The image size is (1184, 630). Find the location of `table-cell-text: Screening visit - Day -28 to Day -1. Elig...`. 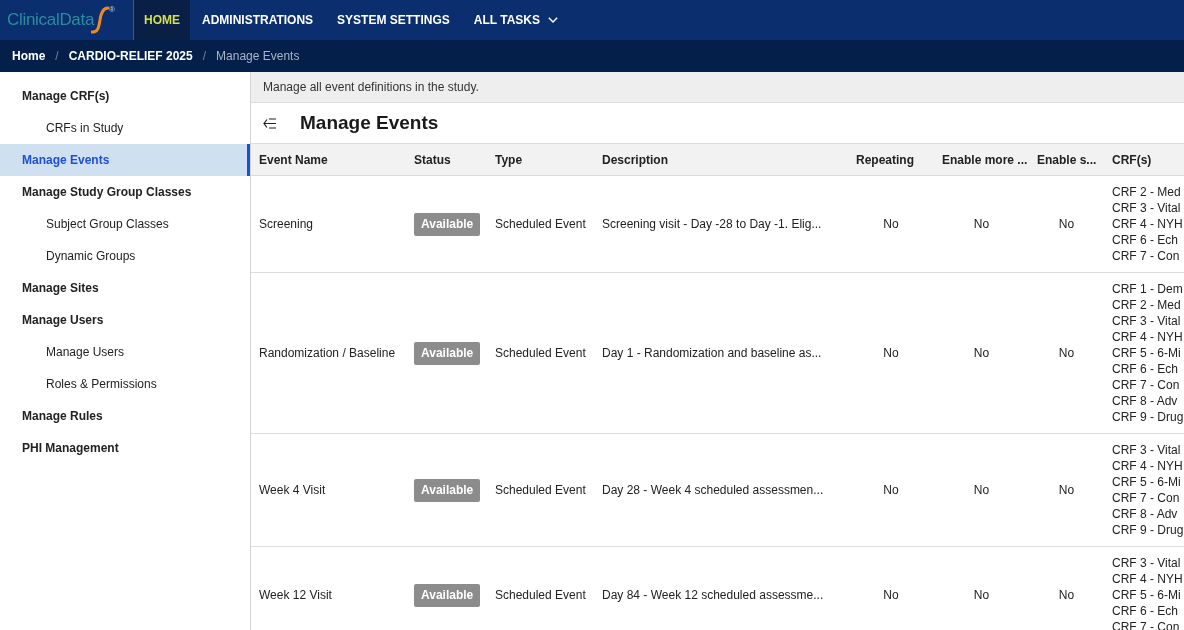

table-cell-text: Screening visit - Day -28 to Day -1. Elig... is located at coordinates (712, 224).